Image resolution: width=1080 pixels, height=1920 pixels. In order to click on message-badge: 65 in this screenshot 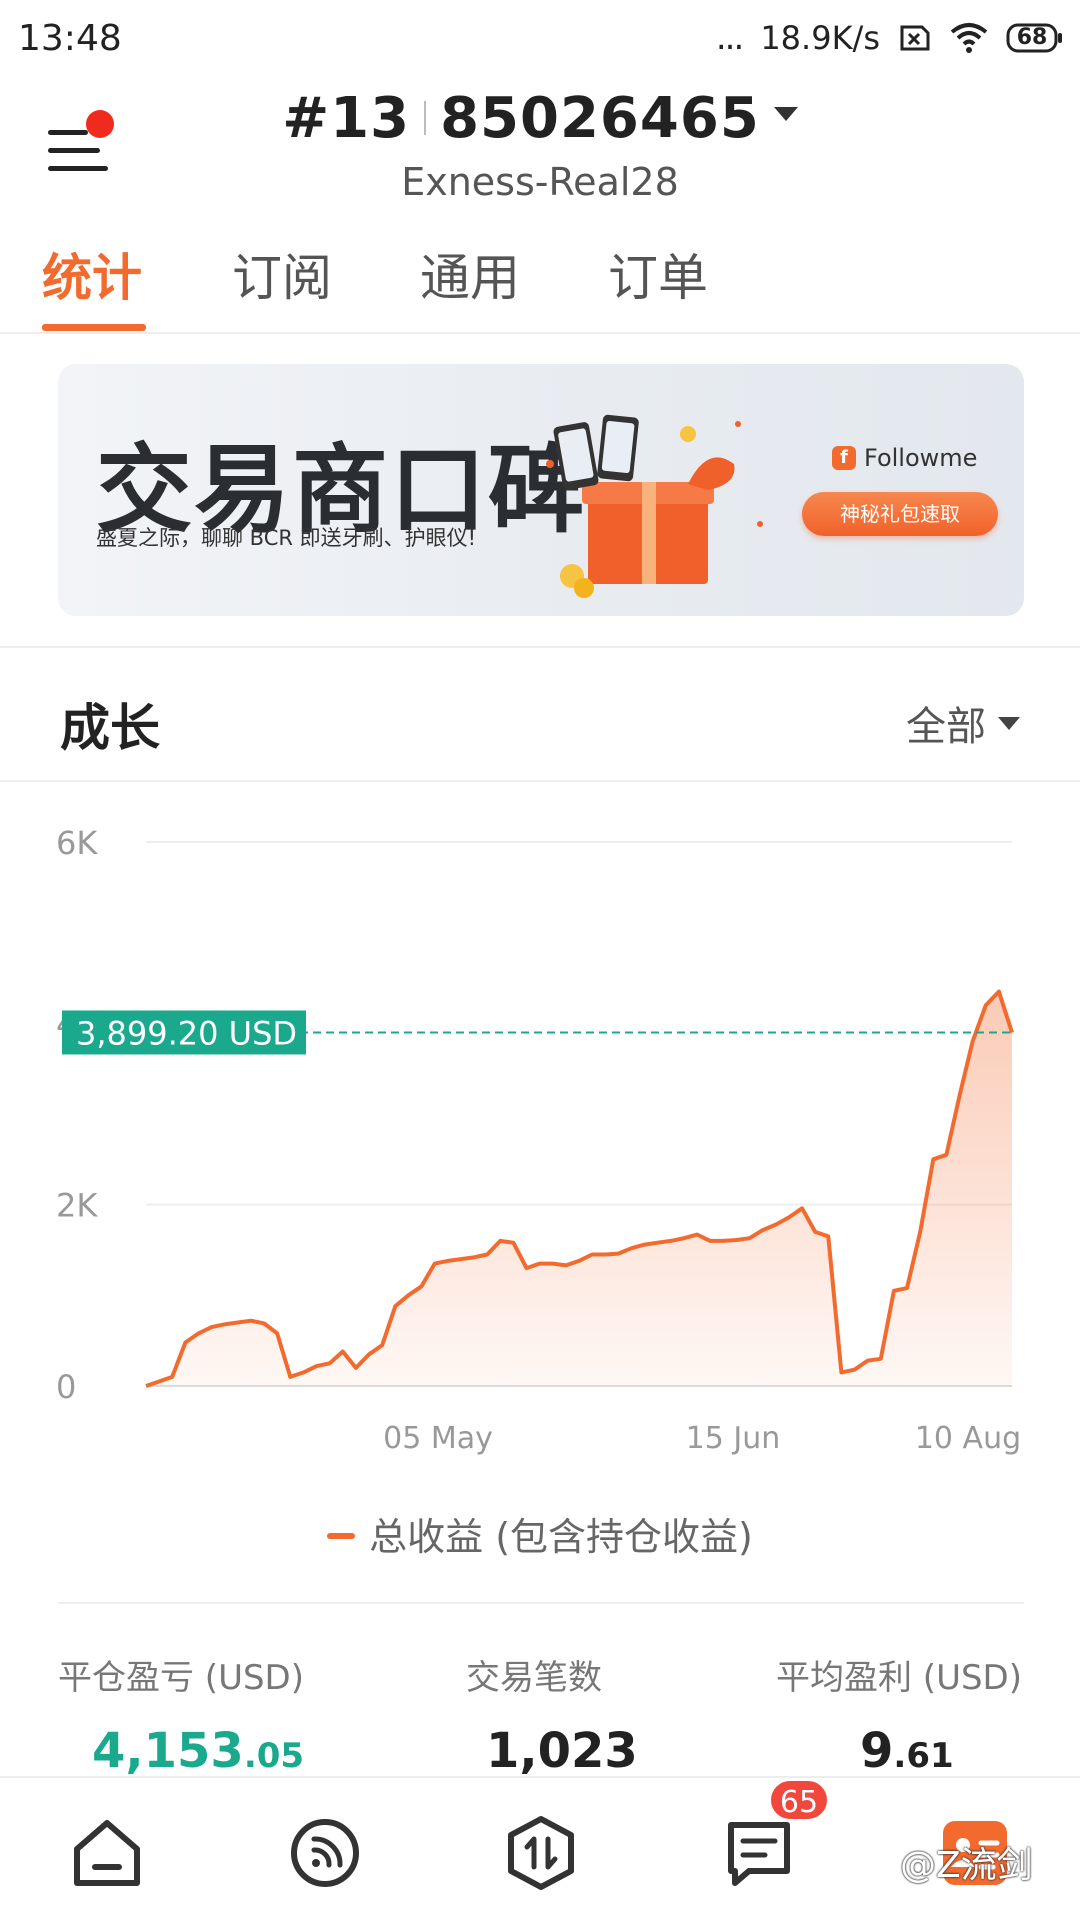, I will do `click(799, 1800)`.